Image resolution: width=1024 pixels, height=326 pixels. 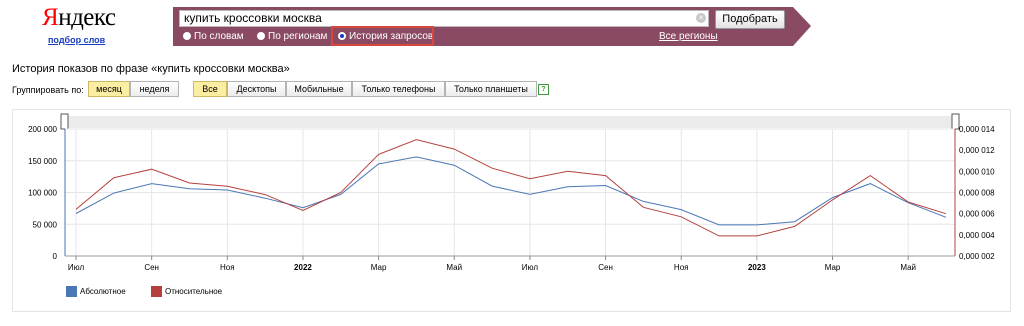 I want to click on y-right-tick: 0,000 002, so click(x=977, y=256).